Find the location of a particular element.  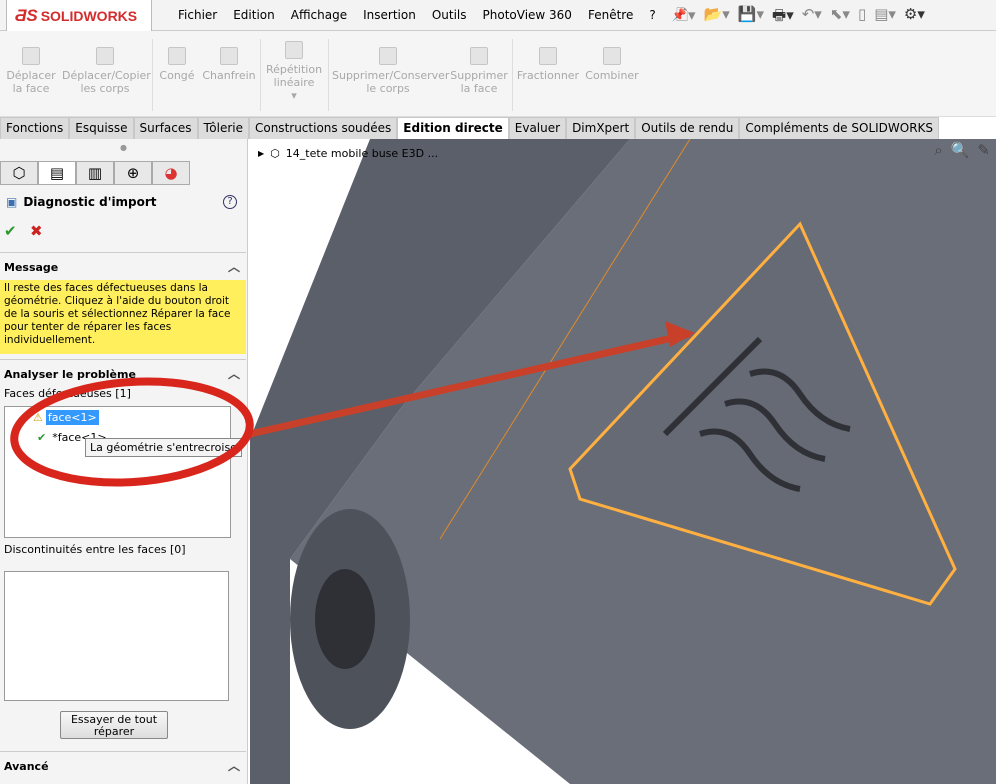

label: Répétition linéaire is located at coordinates (294, 76).